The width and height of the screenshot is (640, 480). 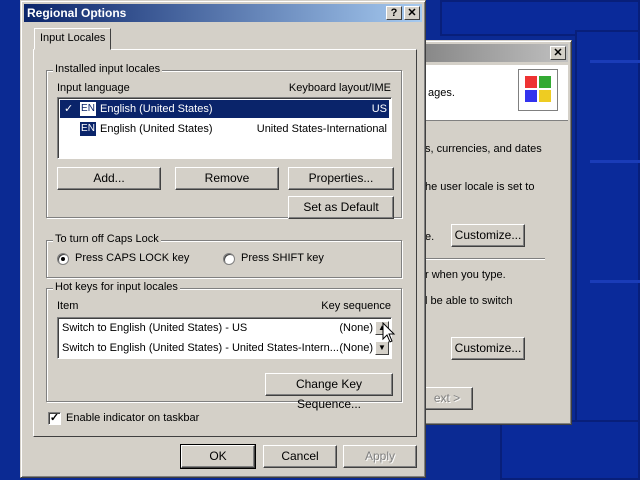 What do you see at coordinates (441, 93) in the screenshot?
I see `bg-text: ages.` at bounding box center [441, 93].